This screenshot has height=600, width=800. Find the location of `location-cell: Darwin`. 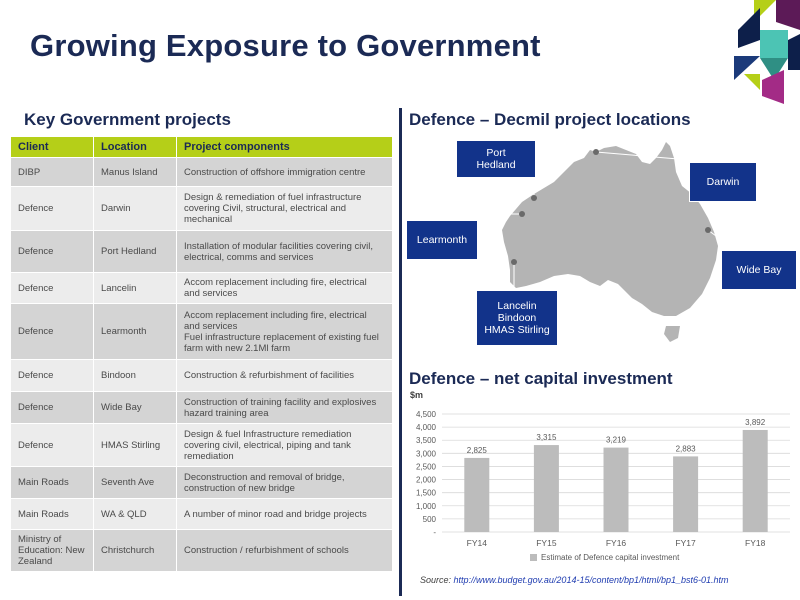

location-cell: Darwin is located at coordinates (135, 208).